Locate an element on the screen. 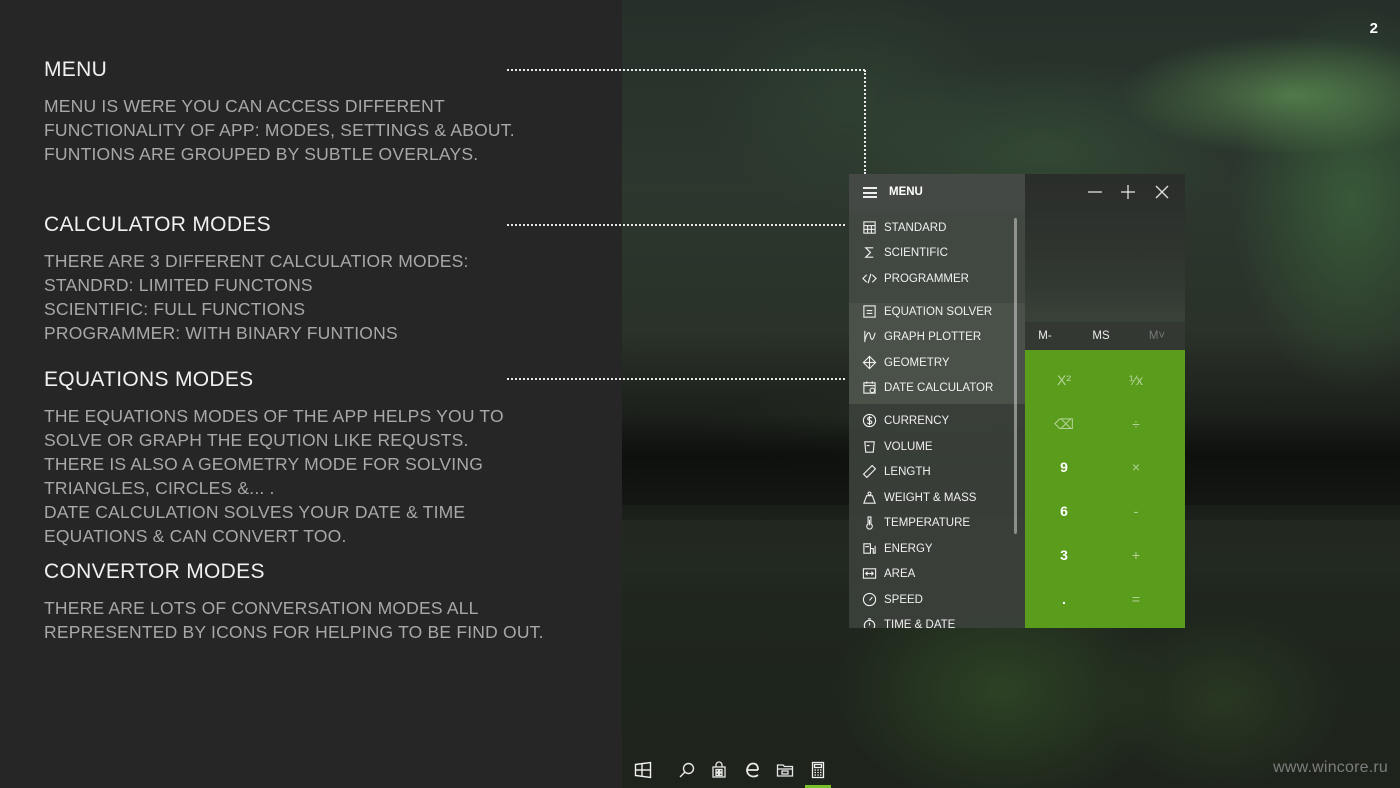  thermometer-icon is located at coordinates (869, 523).